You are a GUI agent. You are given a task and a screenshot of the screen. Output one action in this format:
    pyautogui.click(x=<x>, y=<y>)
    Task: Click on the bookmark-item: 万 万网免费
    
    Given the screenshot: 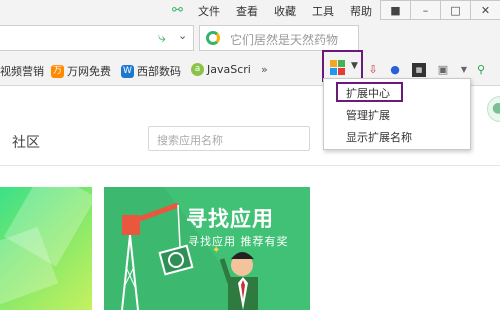 What is the action you would take?
    pyautogui.click(x=81, y=71)
    